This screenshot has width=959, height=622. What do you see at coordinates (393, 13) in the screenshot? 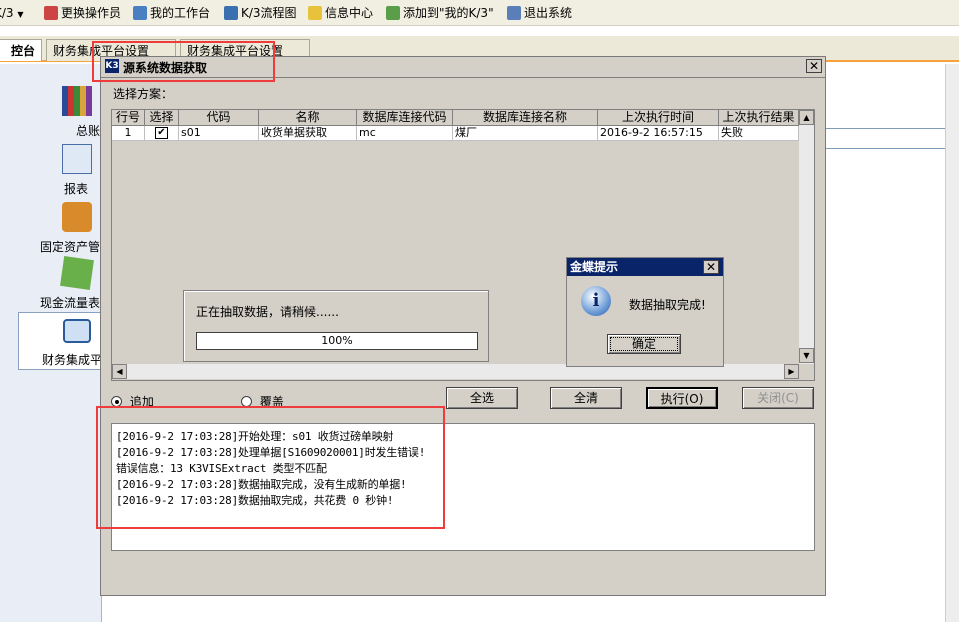
I see `add-icon` at bounding box center [393, 13].